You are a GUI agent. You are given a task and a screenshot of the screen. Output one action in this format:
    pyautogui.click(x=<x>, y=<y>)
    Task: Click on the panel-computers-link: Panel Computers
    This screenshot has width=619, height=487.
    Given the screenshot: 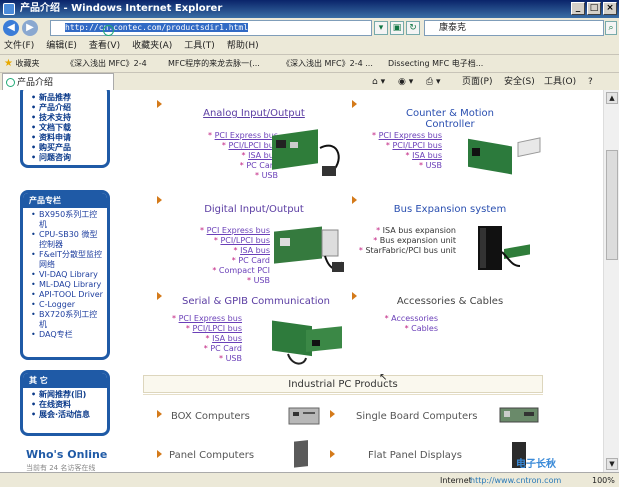 What is the action you would take?
    pyautogui.click(x=211, y=455)
    